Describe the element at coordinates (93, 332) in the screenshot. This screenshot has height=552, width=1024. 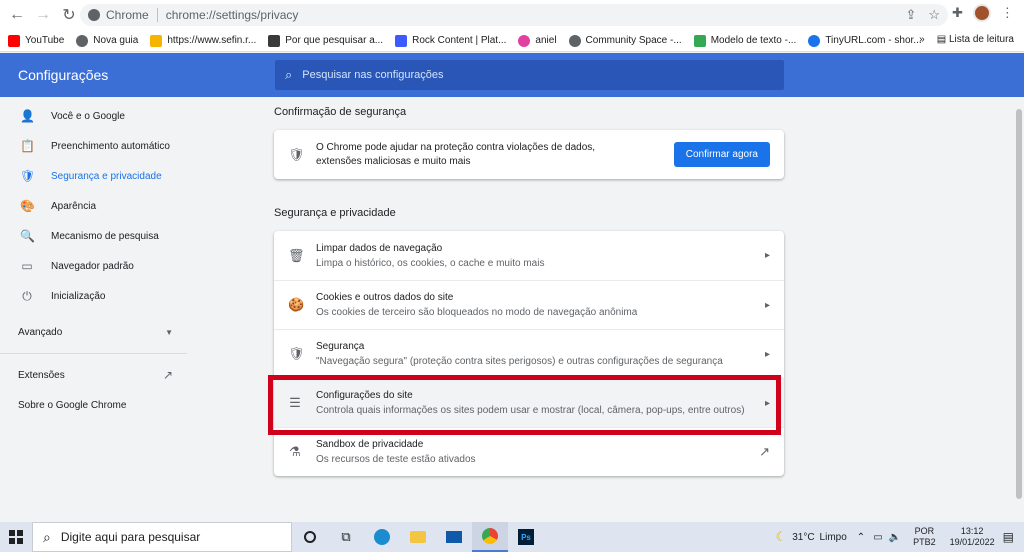
I see `sidebar-advanced: Avançado ▼` at that location.